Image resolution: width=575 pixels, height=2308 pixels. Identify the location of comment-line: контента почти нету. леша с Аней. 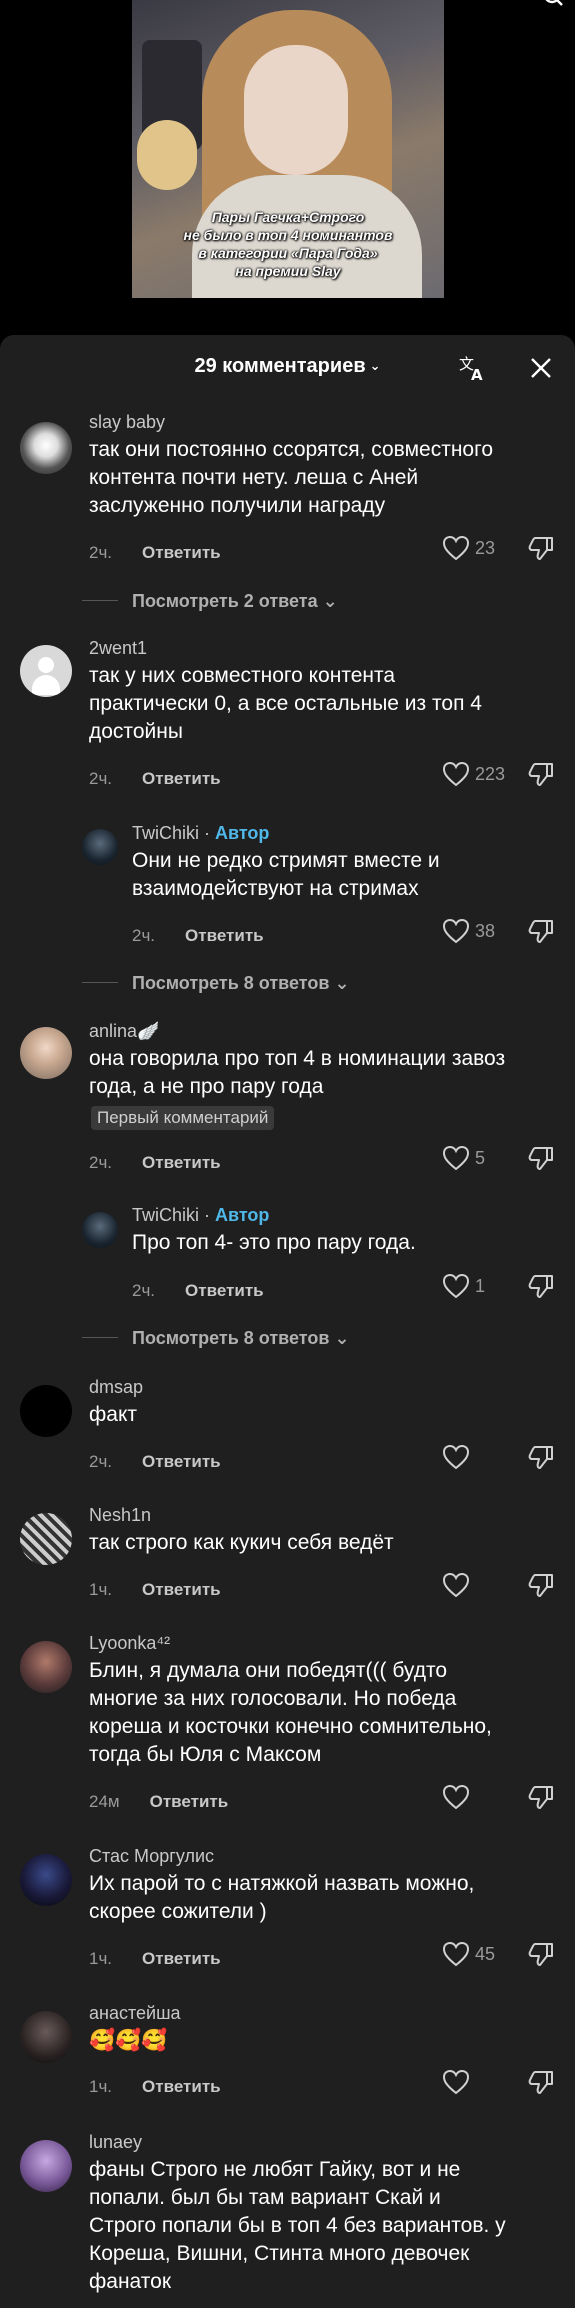
(254, 477).